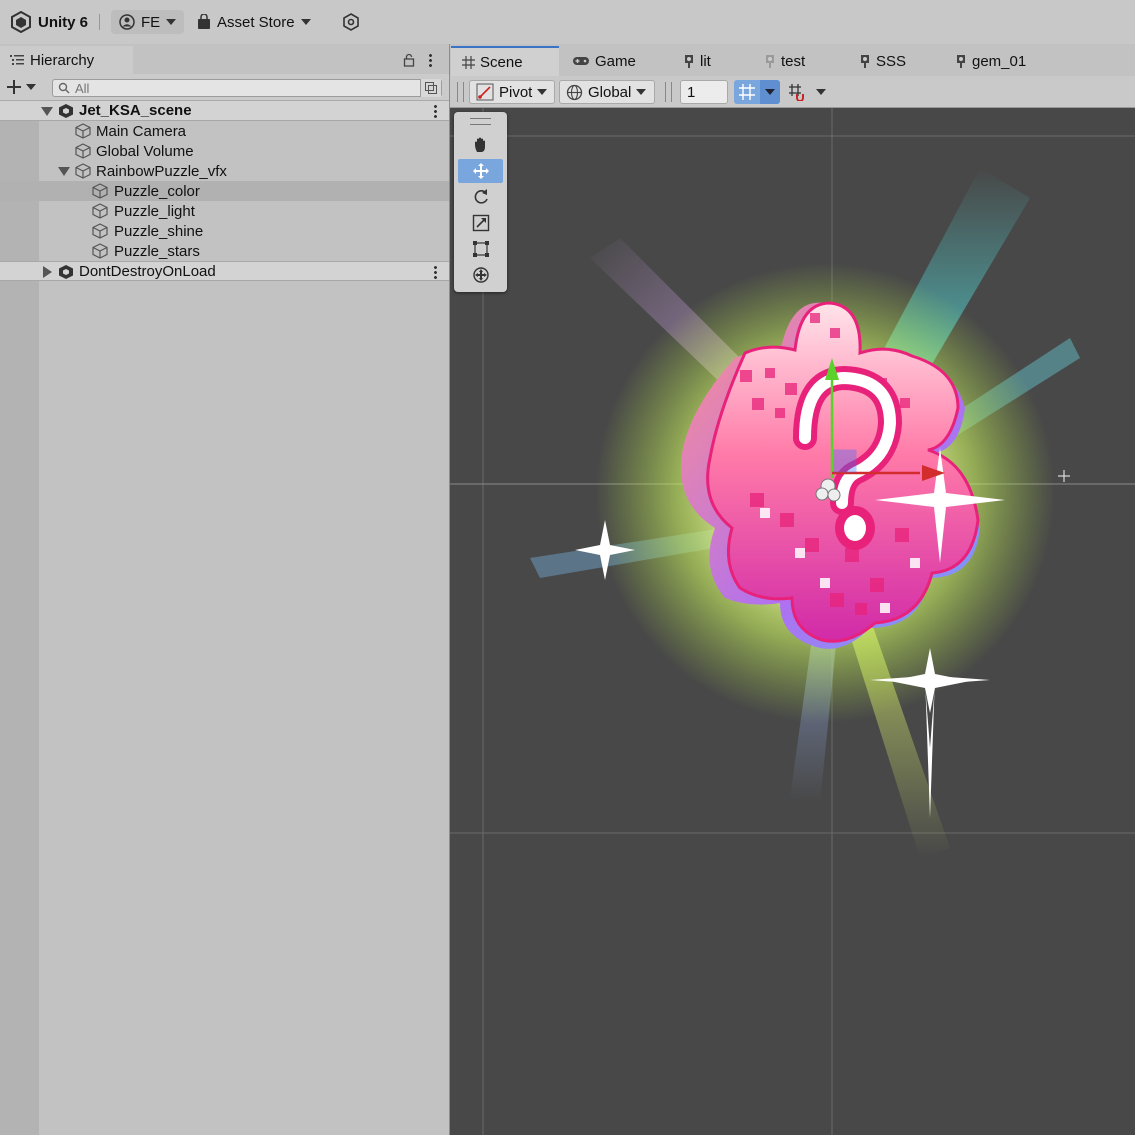  Describe the element at coordinates (501, 62) in the screenshot. I see `tab-label: Scene` at that location.